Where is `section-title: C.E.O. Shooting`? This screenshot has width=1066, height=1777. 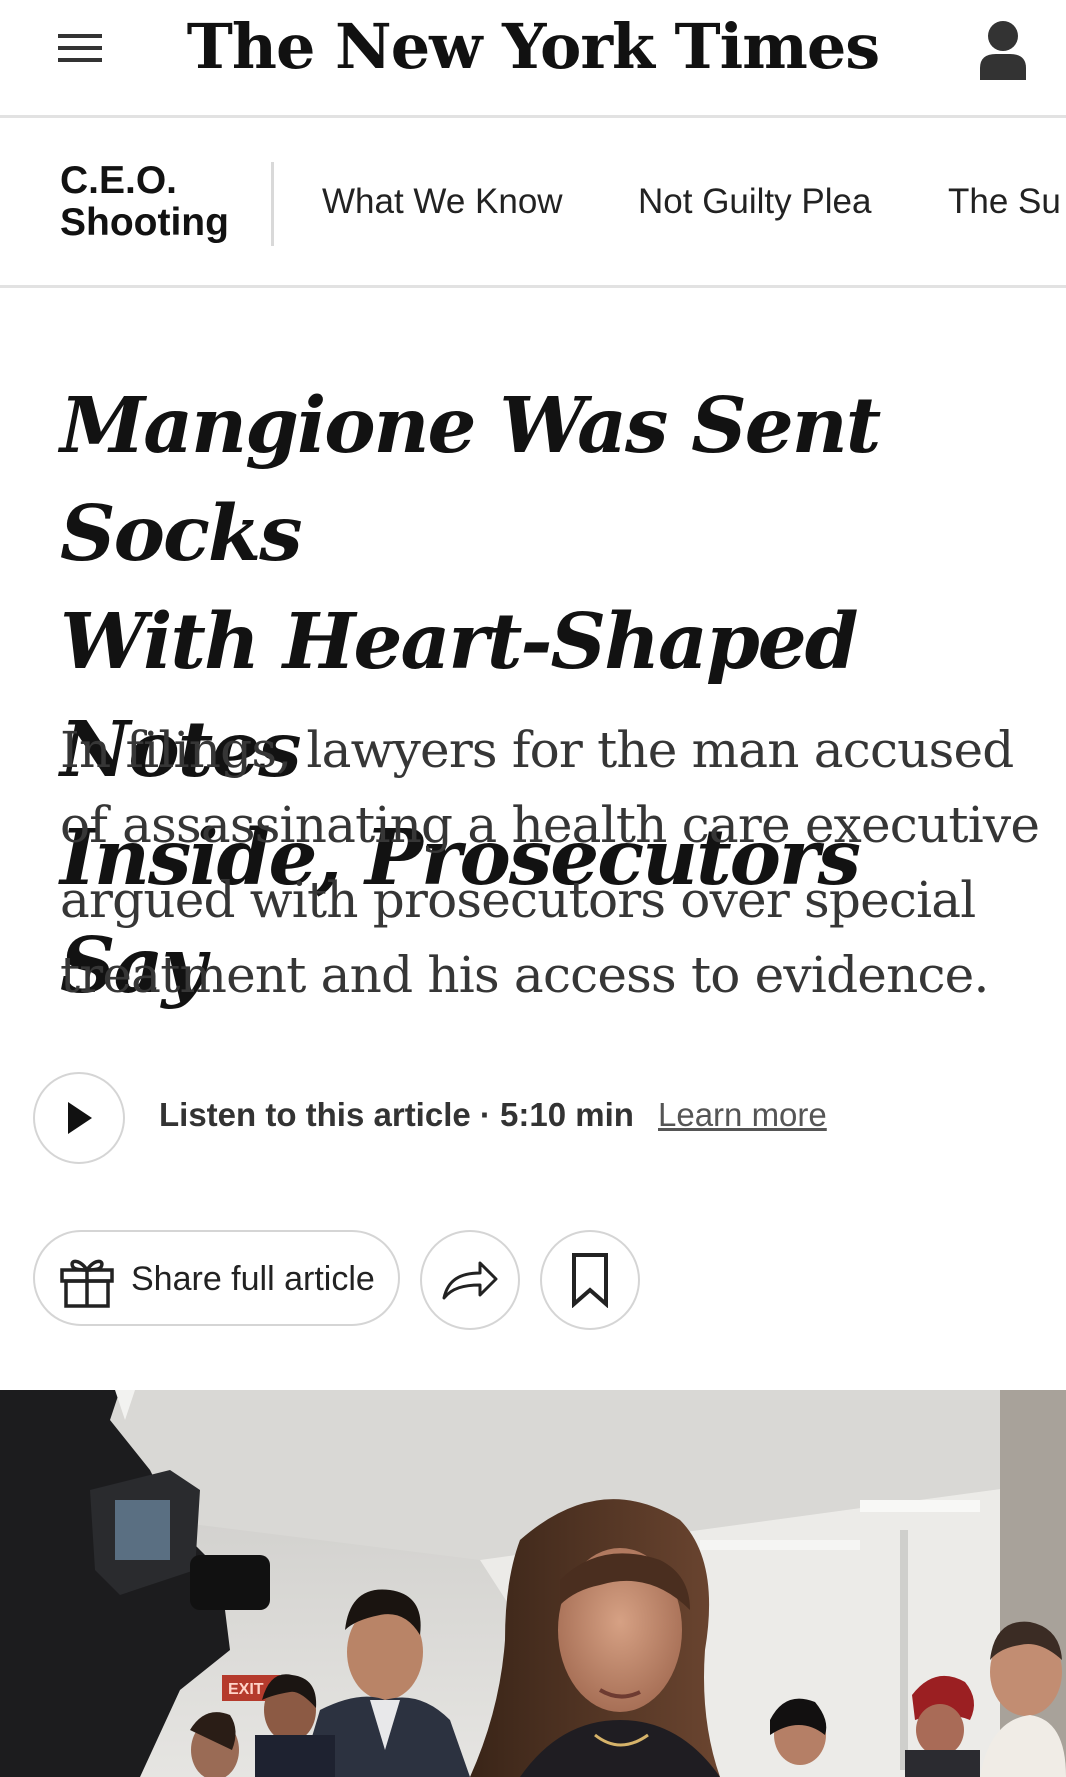 section-title: C.E.O. Shooting is located at coordinates (144, 202).